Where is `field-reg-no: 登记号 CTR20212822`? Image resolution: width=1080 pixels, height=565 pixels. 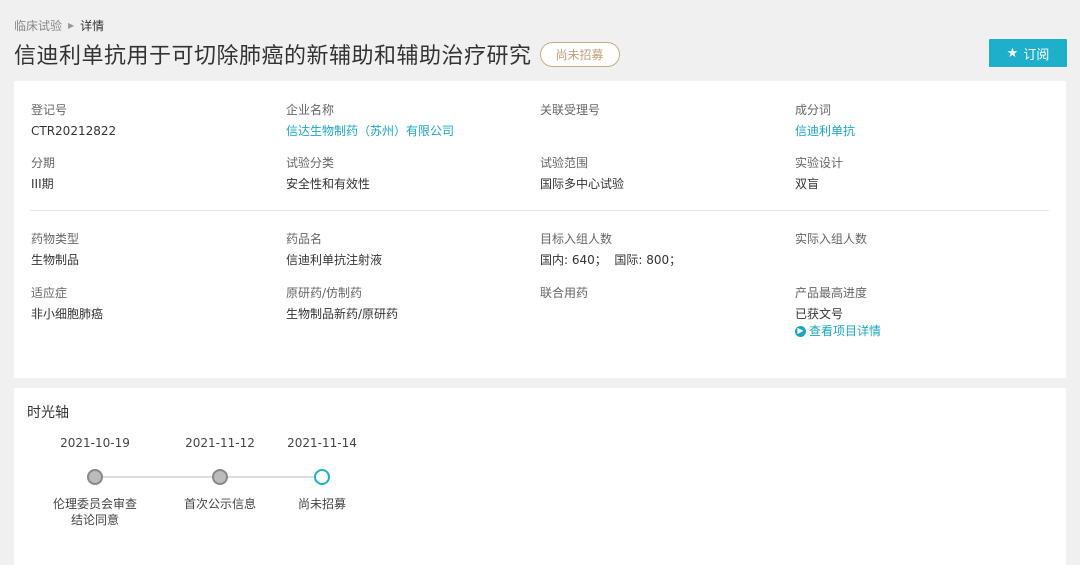
field-reg-no: 登记号 CTR20212822 is located at coordinates (151, 120).